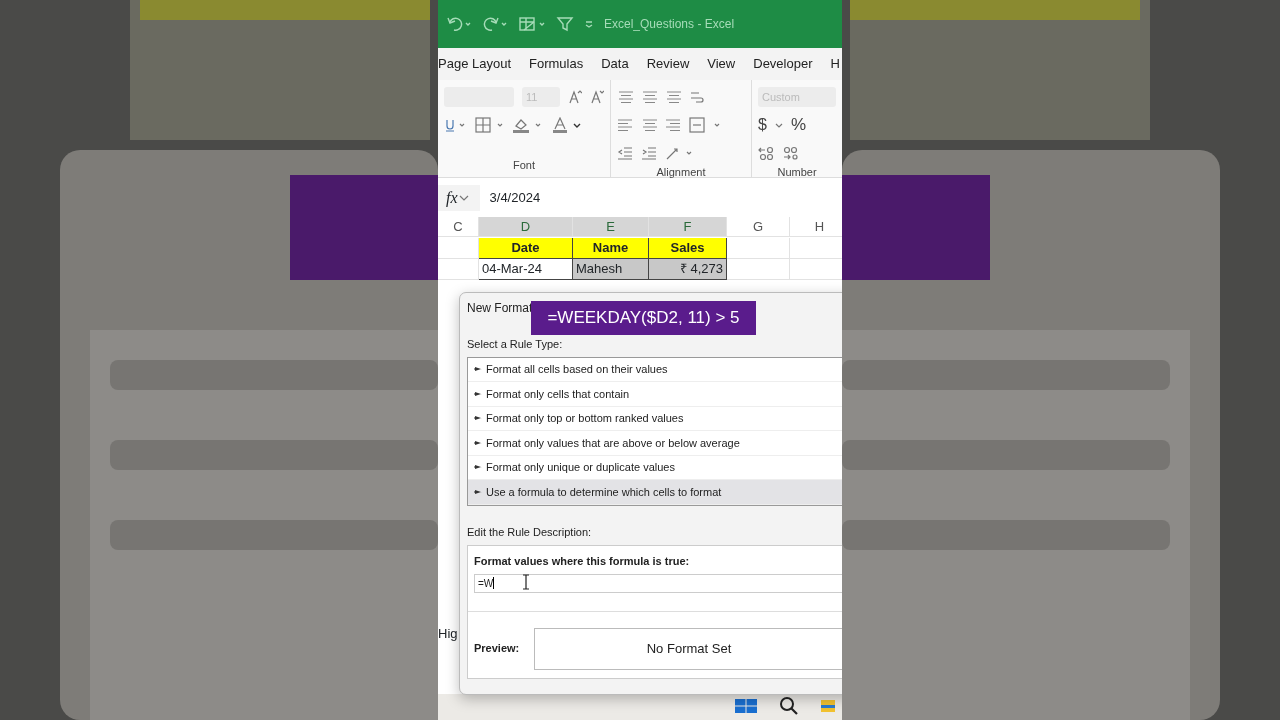 Image resolution: width=1280 pixels, height=720 pixels. I want to click on fx-label: fx, so click(452, 198).